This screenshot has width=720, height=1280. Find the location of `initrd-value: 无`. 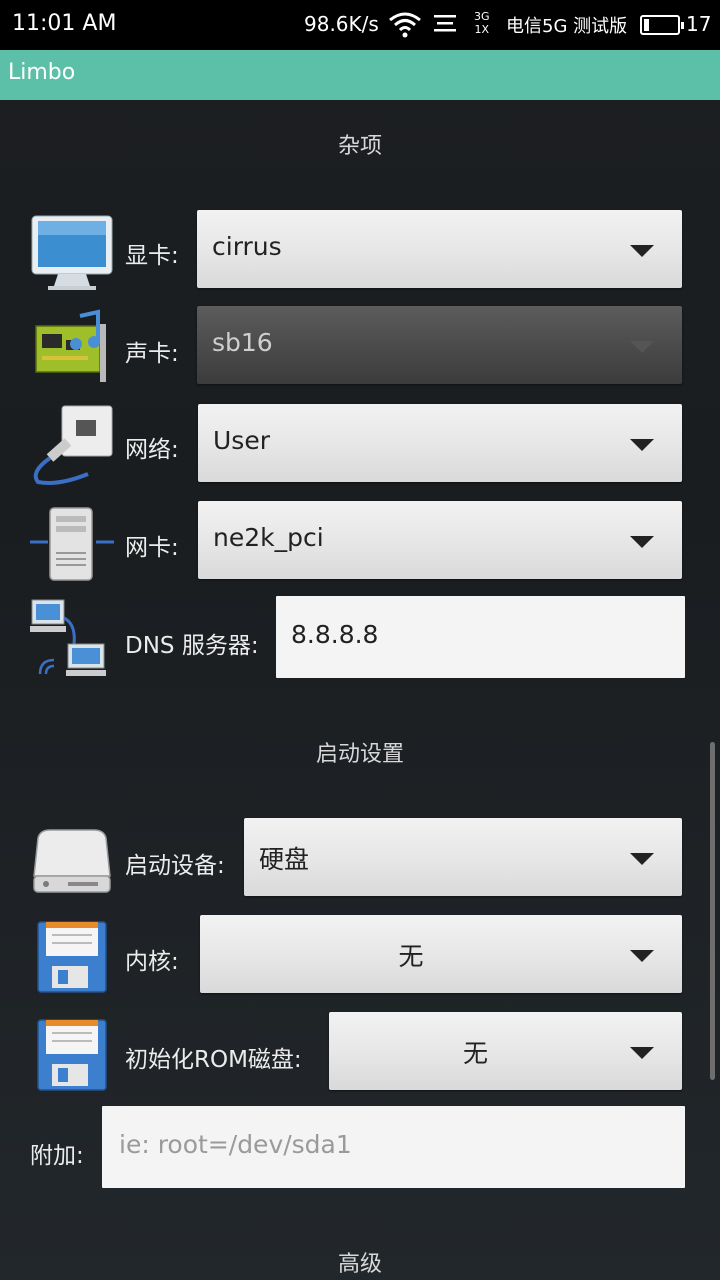

initrd-value: 无 is located at coordinates (475, 1053).